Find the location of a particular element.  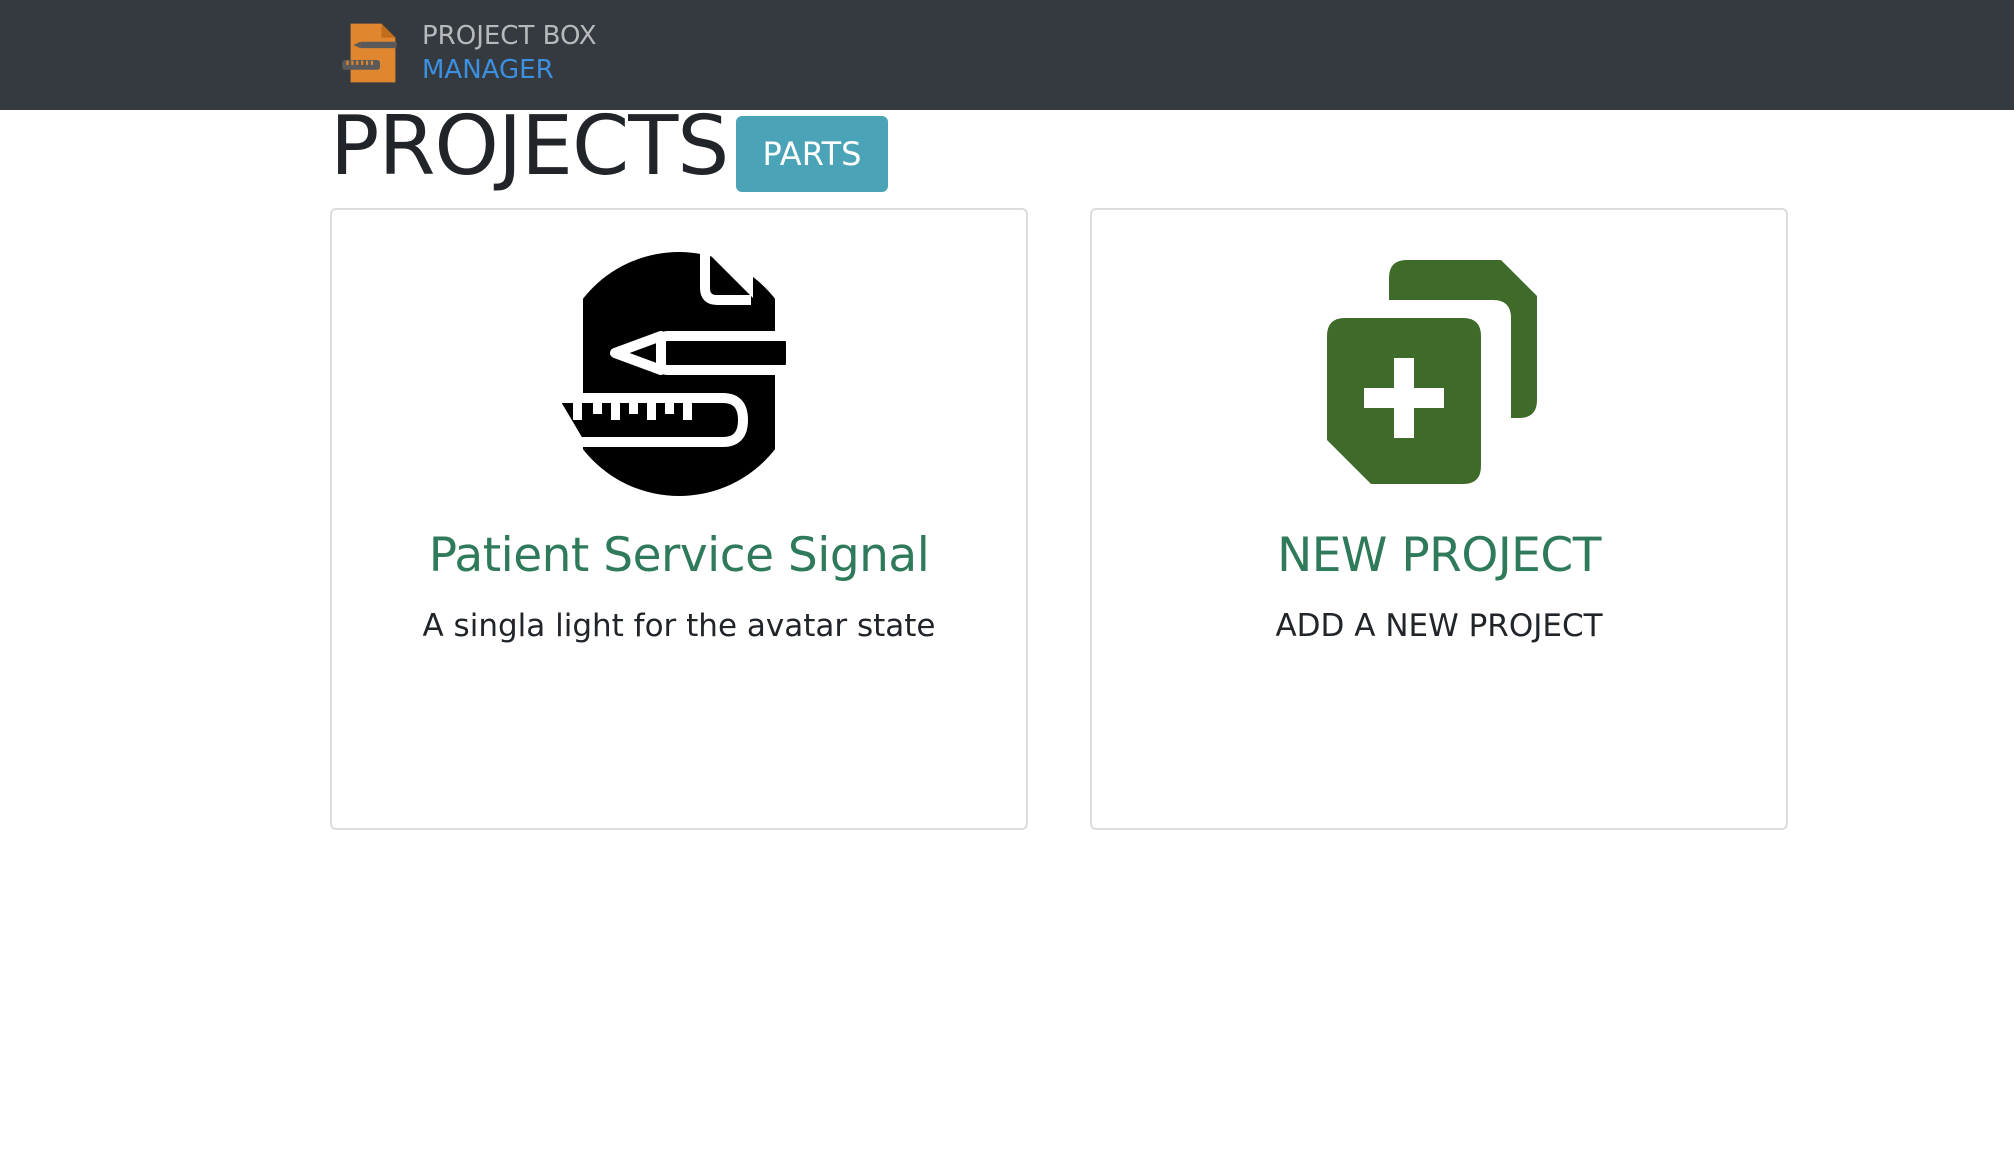

project-box-logo-icon is located at coordinates (369, 53).